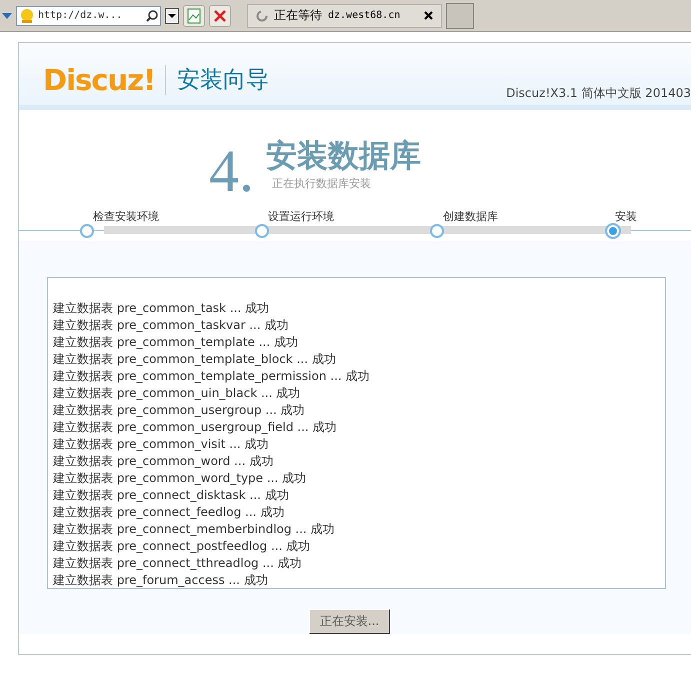 This screenshot has width=691, height=695. What do you see at coordinates (322, 183) in the screenshot?
I see `step-subtitle: 正在执行数据库安装` at bounding box center [322, 183].